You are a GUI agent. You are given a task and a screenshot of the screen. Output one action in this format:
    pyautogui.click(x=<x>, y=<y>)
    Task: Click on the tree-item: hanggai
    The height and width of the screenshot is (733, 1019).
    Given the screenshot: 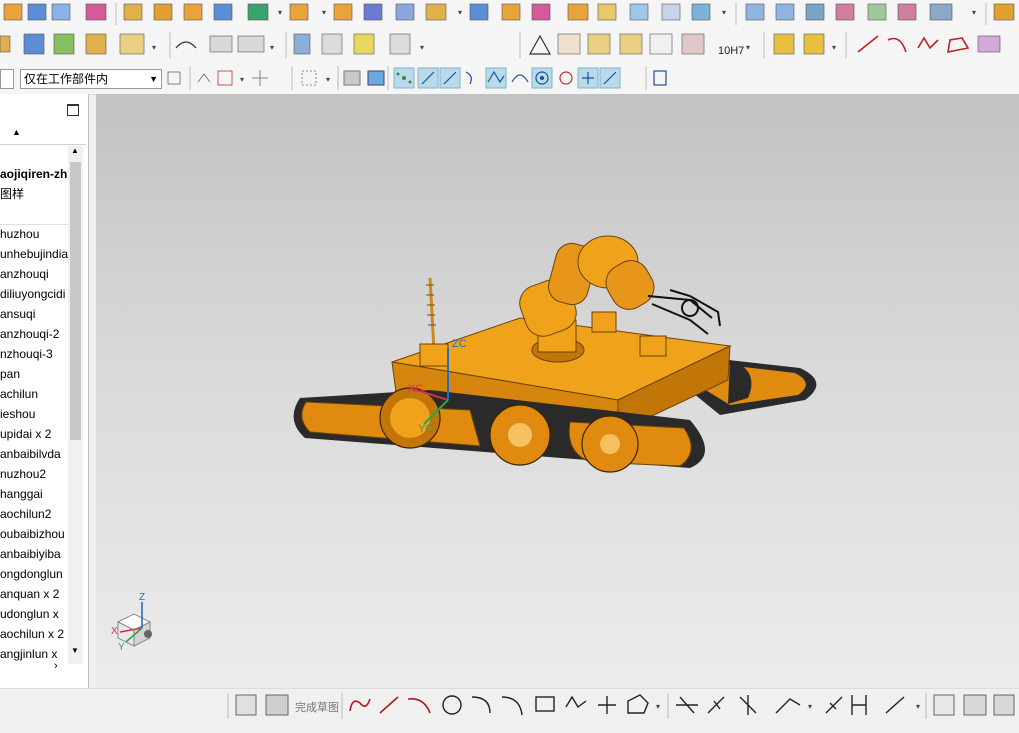 What is the action you would take?
    pyautogui.click(x=34, y=494)
    